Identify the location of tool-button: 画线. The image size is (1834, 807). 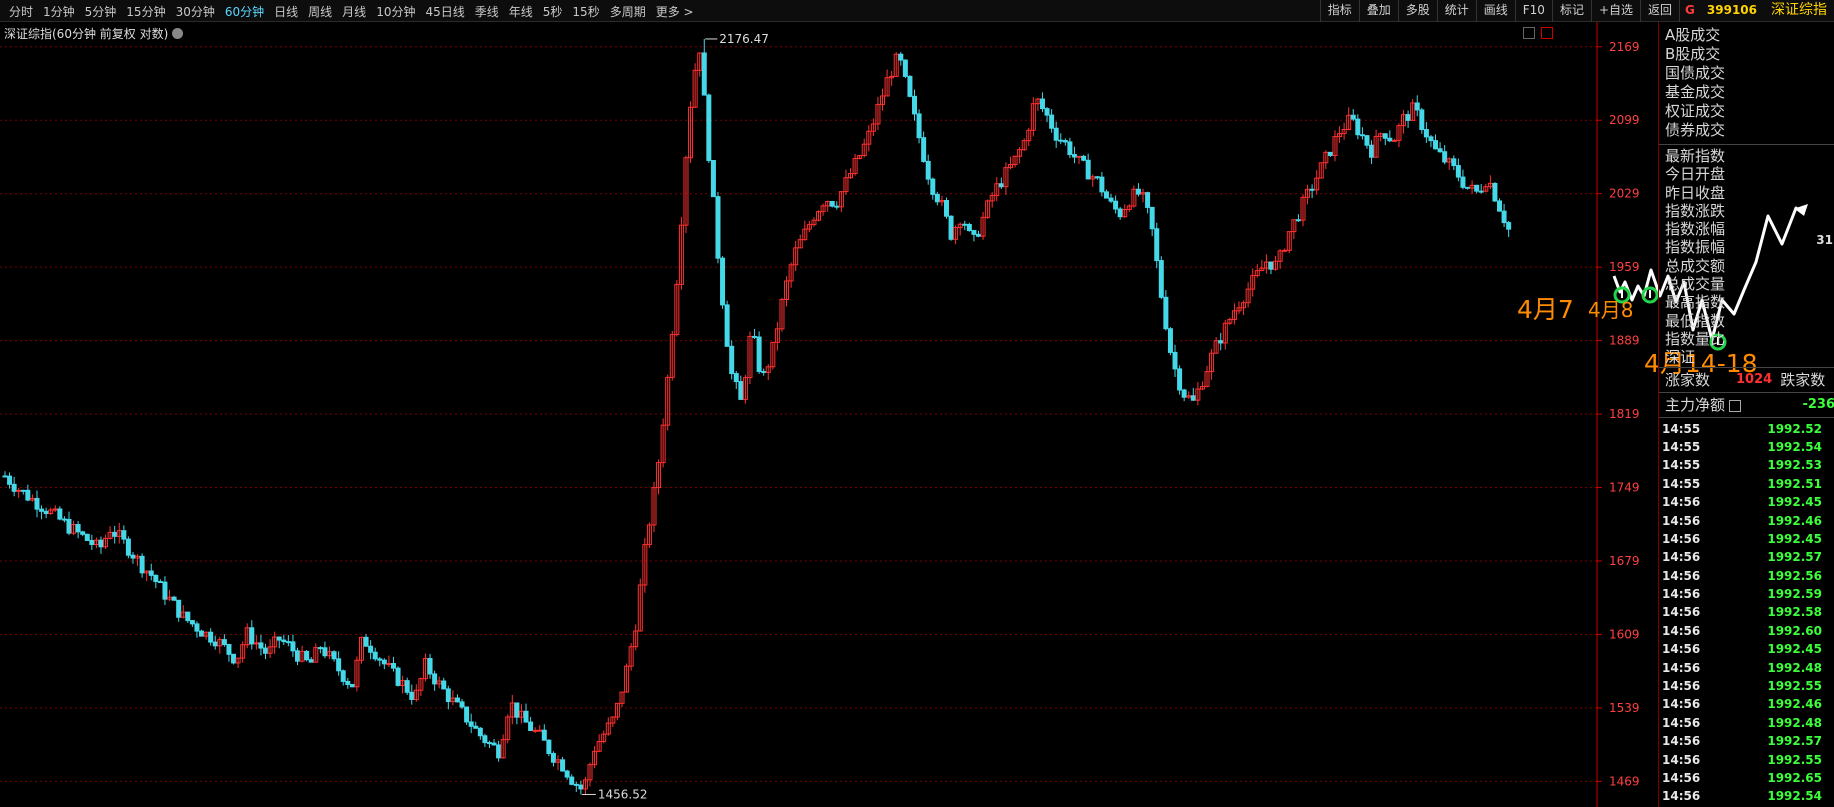
(1495, 11).